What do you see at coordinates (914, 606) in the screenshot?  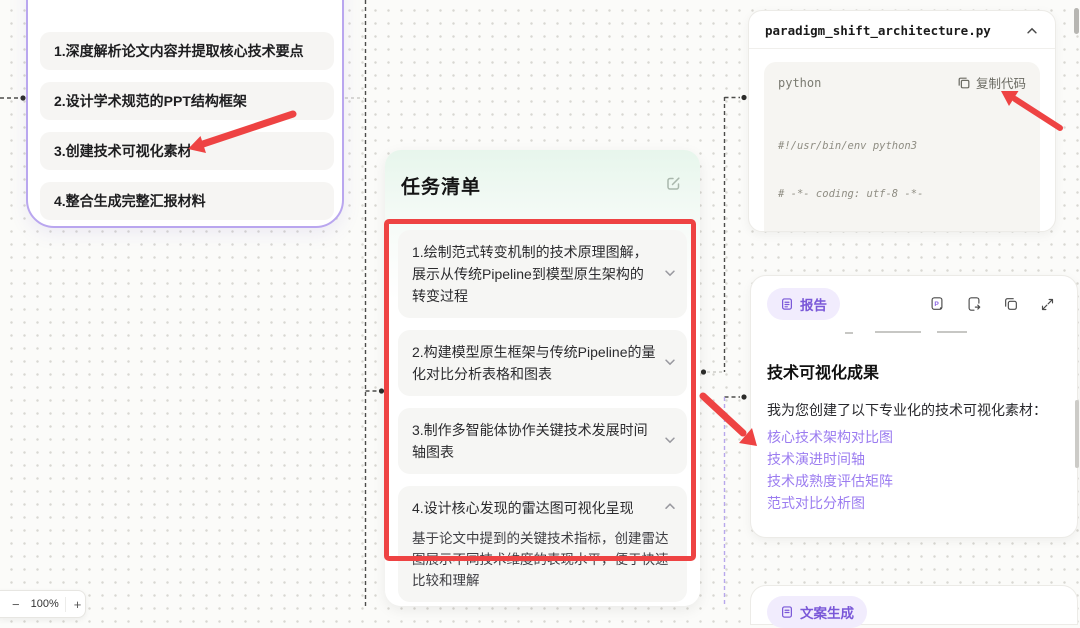 I see `content-generation-panel: 文案生成` at bounding box center [914, 606].